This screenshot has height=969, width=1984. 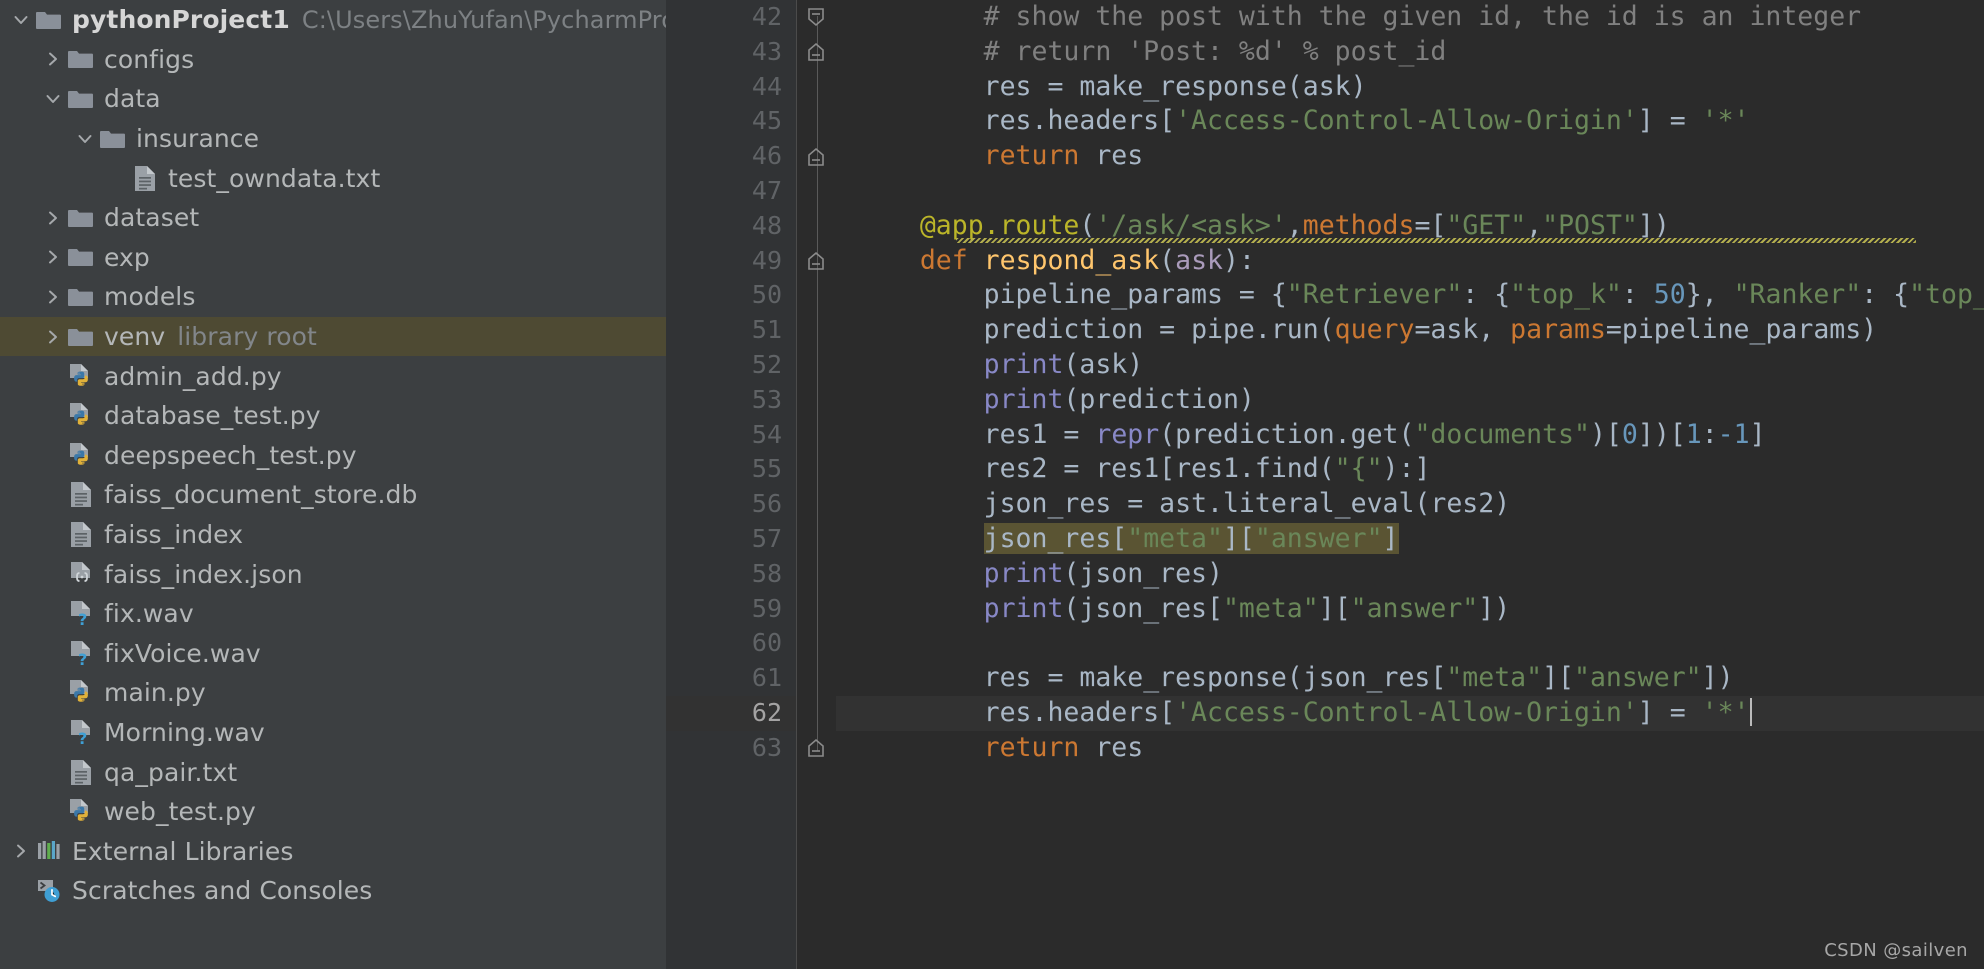 What do you see at coordinates (1183, 609) in the screenshot?
I see `code-line: print(json_res["meta"]["answer"])` at bounding box center [1183, 609].